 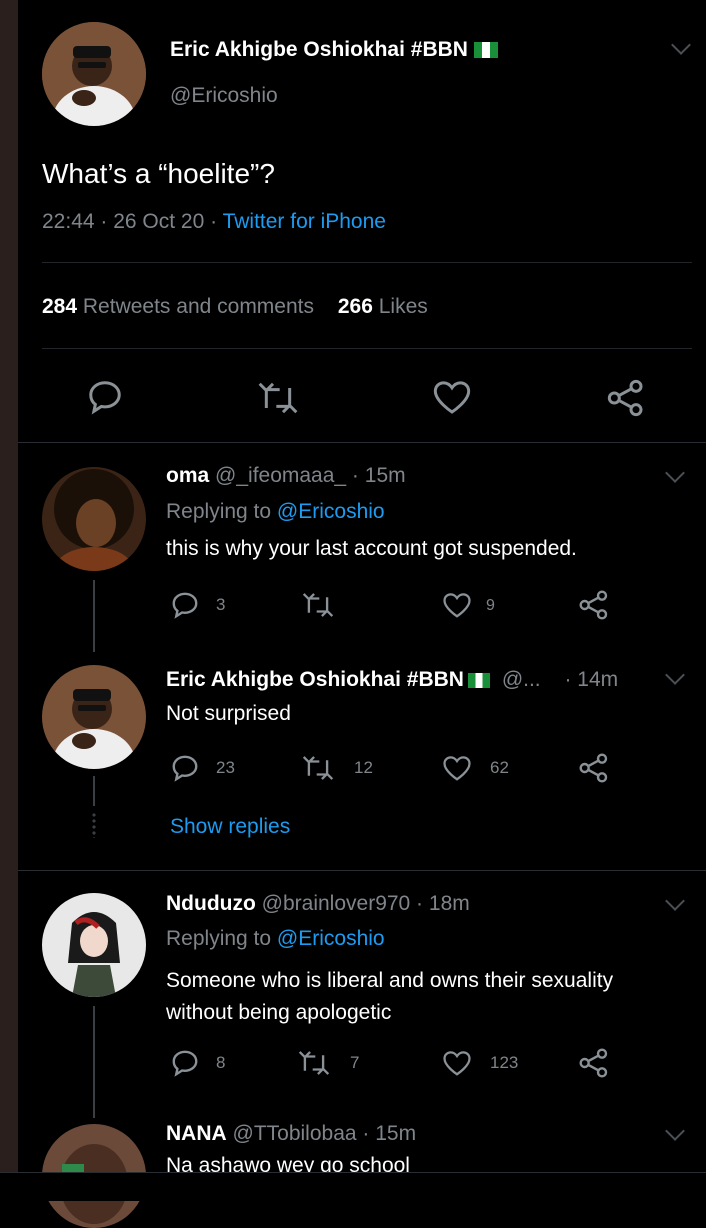 I want to click on reply-header: Nduduzo @brainlover970 · 18m, so click(x=318, y=904).